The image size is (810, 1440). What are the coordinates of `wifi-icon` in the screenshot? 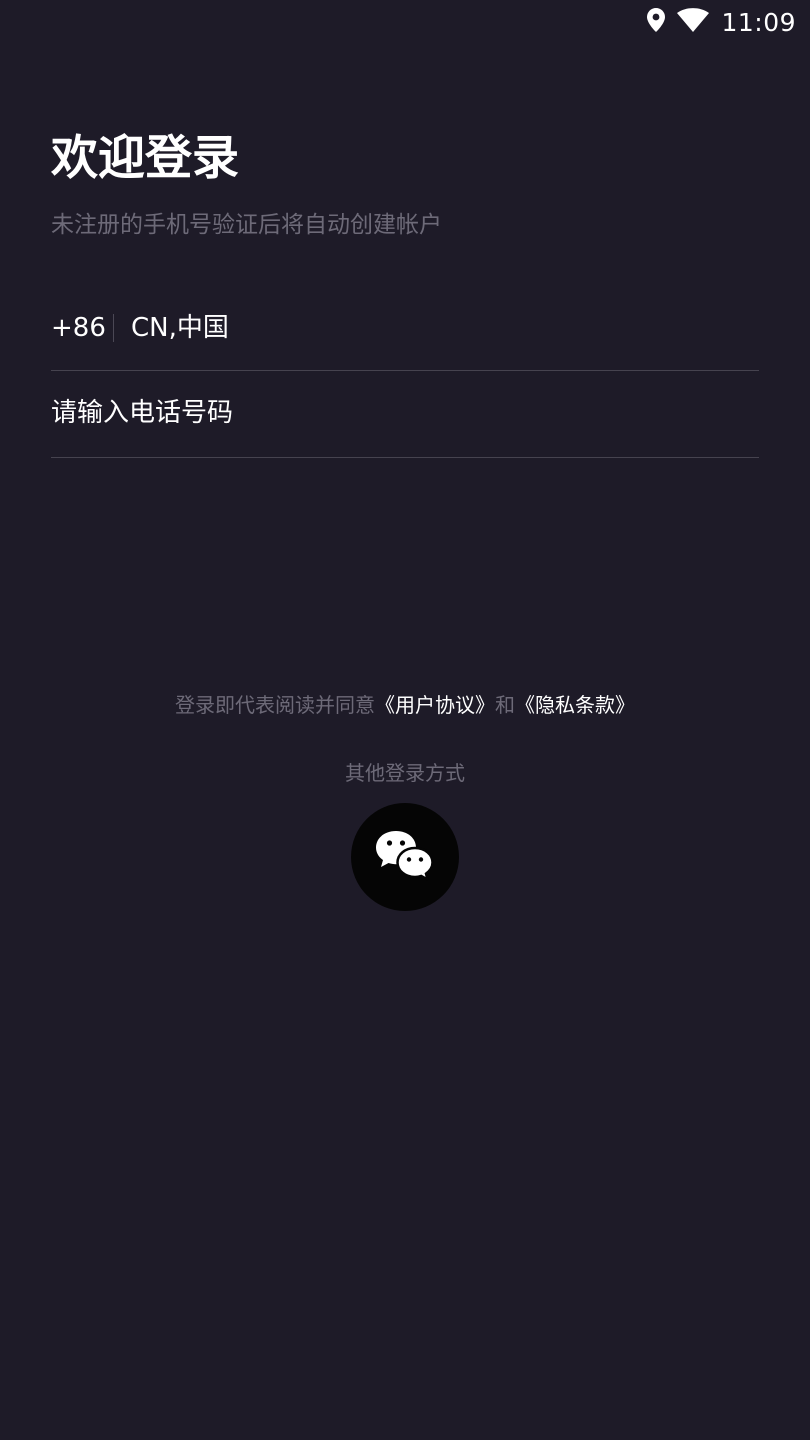 It's located at (693, 22).